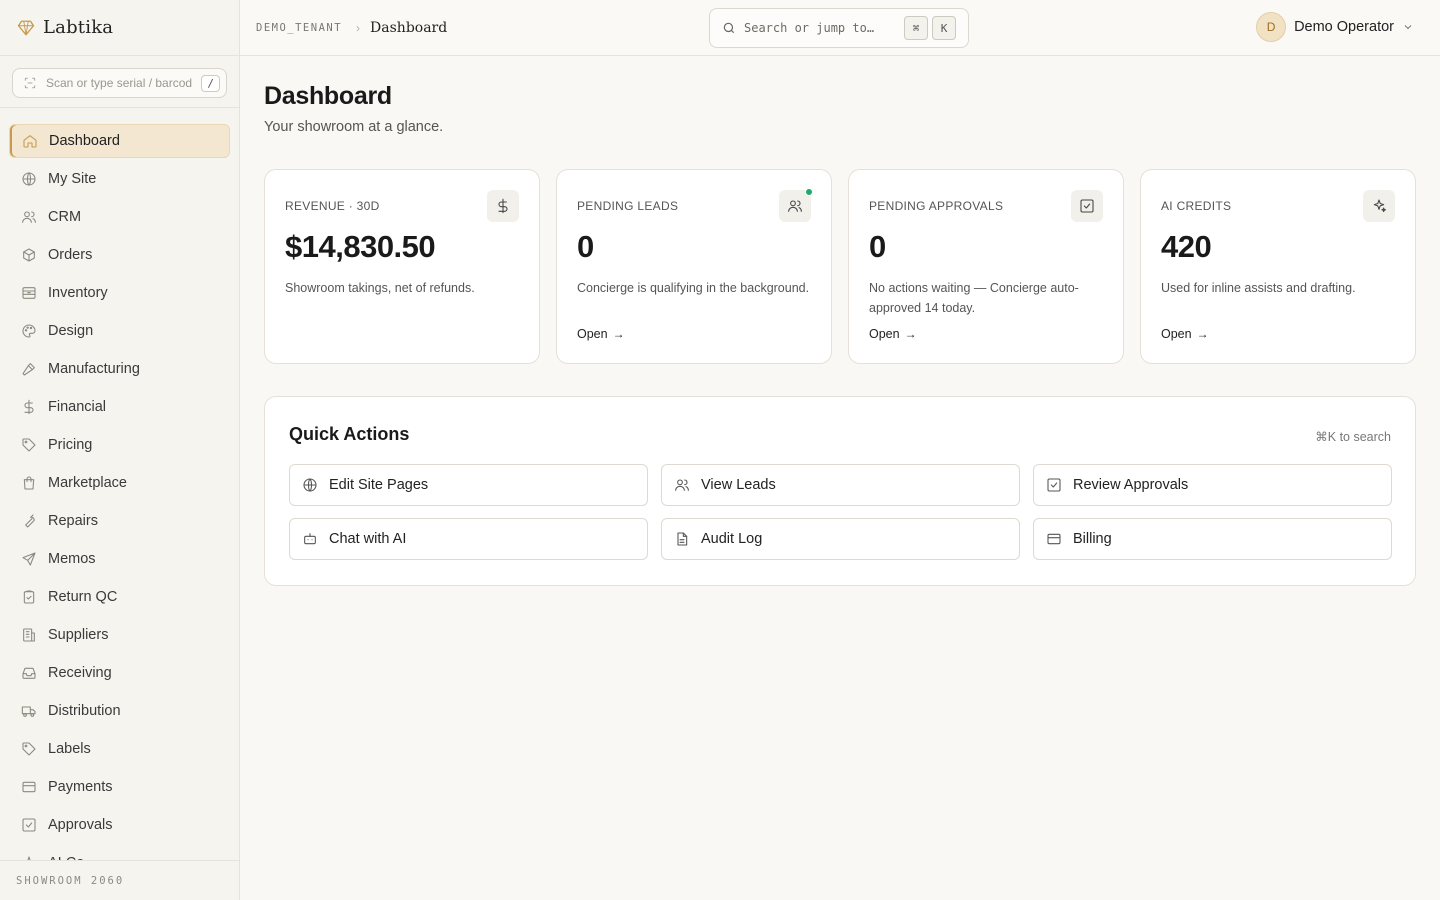  Describe the element at coordinates (77, 407) in the screenshot. I see `sidebar-item-label: Financial` at that location.